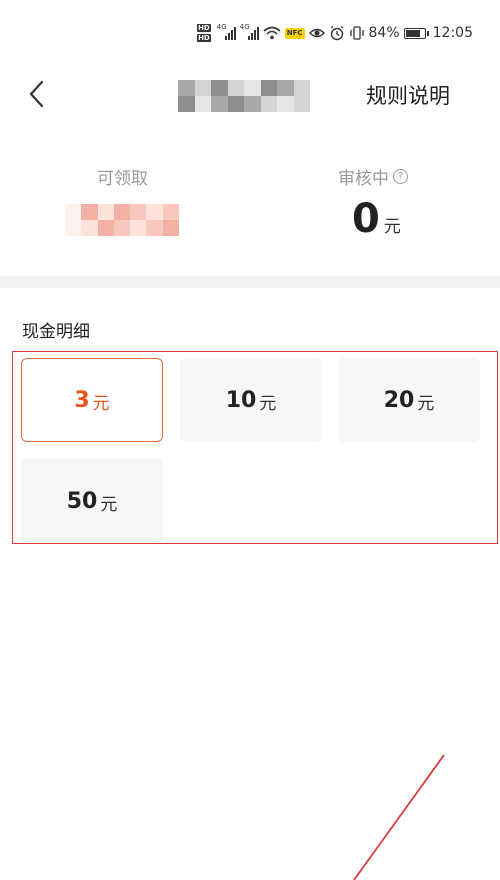 Image resolution: width=500 pixels, height=880 pixels. What do you see at coordinates (244, 96) in the screenshot?
I see `page-title-redacted` at bounding box center [244, 96].